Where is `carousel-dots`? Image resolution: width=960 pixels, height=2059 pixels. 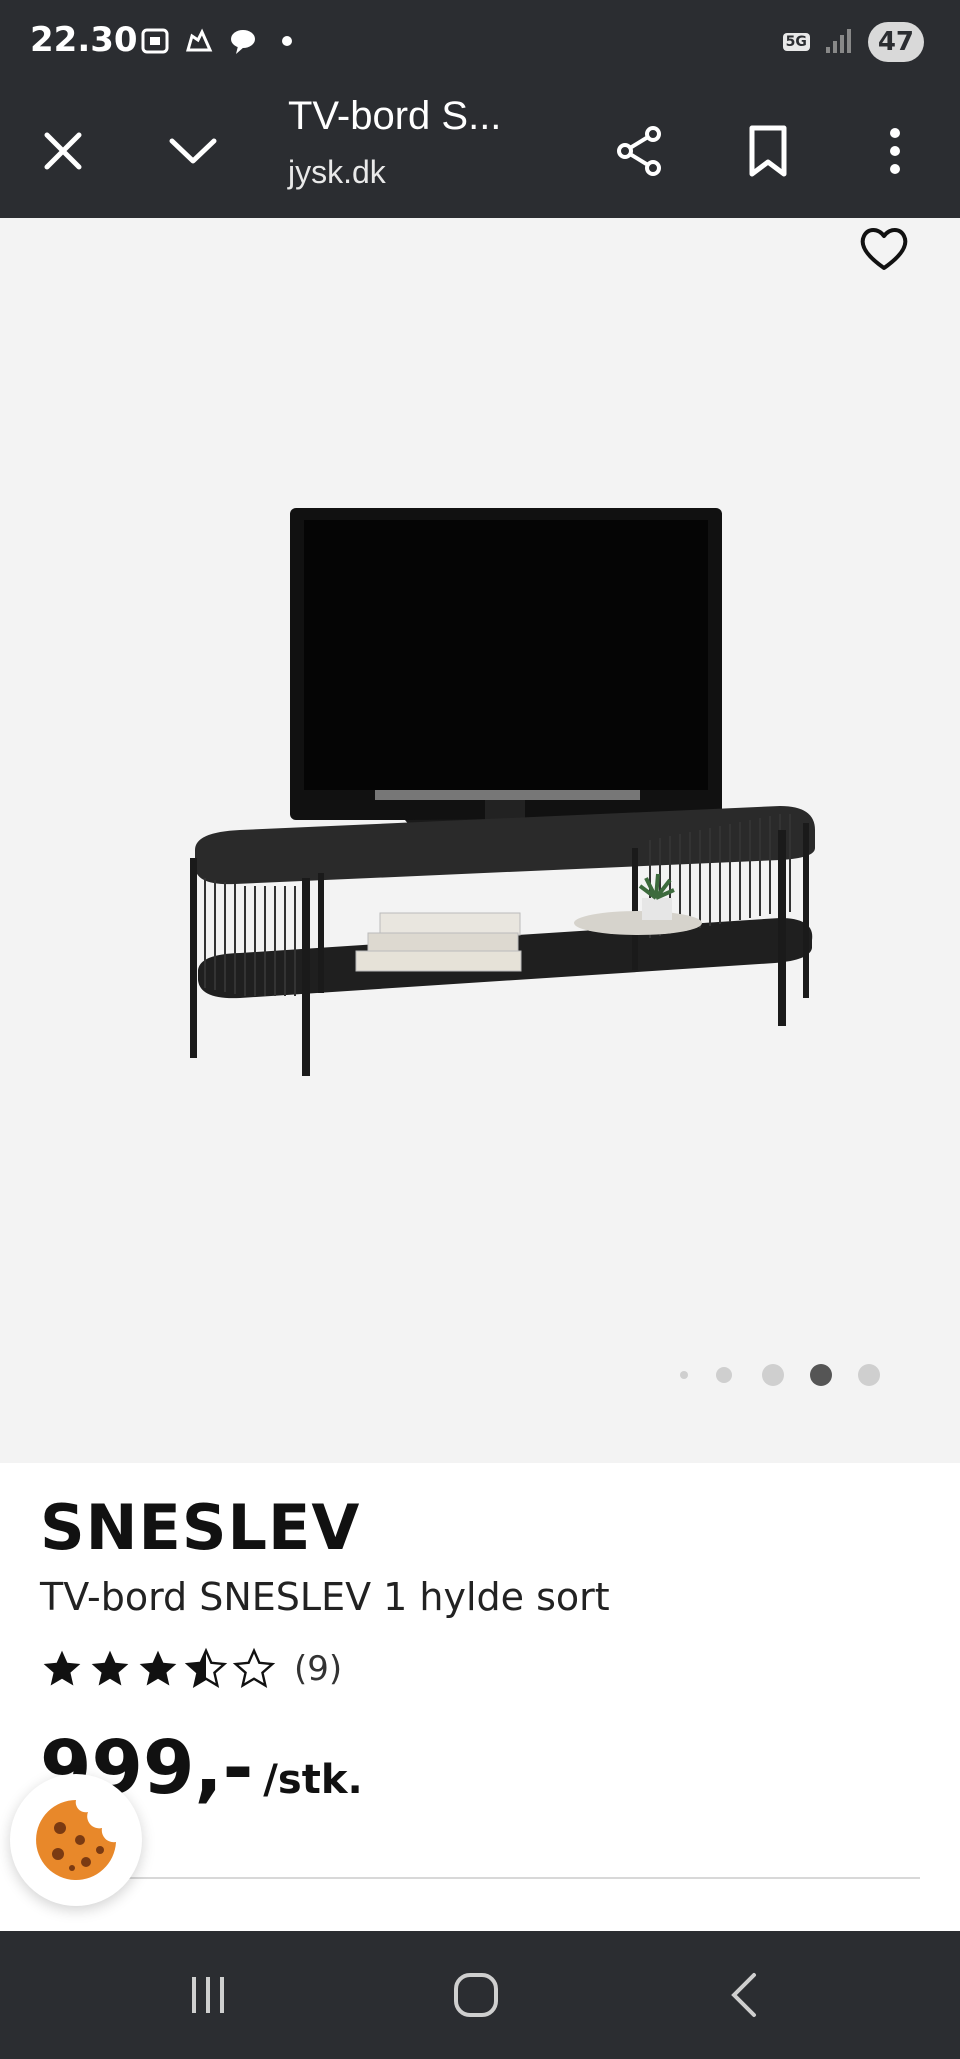
carousel-dots is located at coordinates (780, 1375).